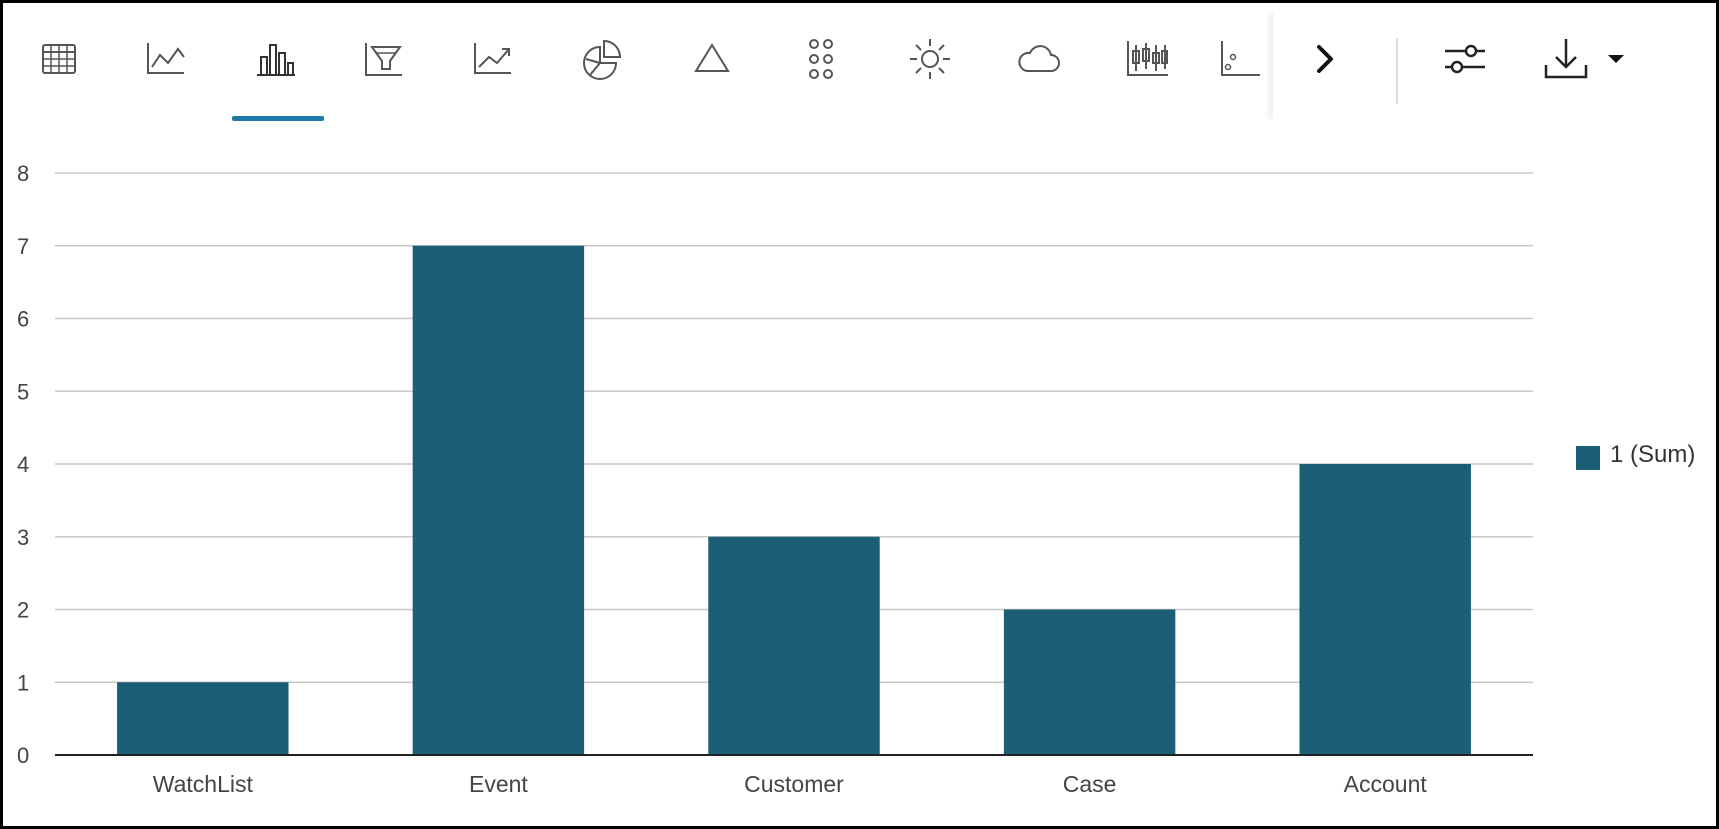 The image size is (1719, 829). I want to click on download-options-dropdown, so click(1616, 59).